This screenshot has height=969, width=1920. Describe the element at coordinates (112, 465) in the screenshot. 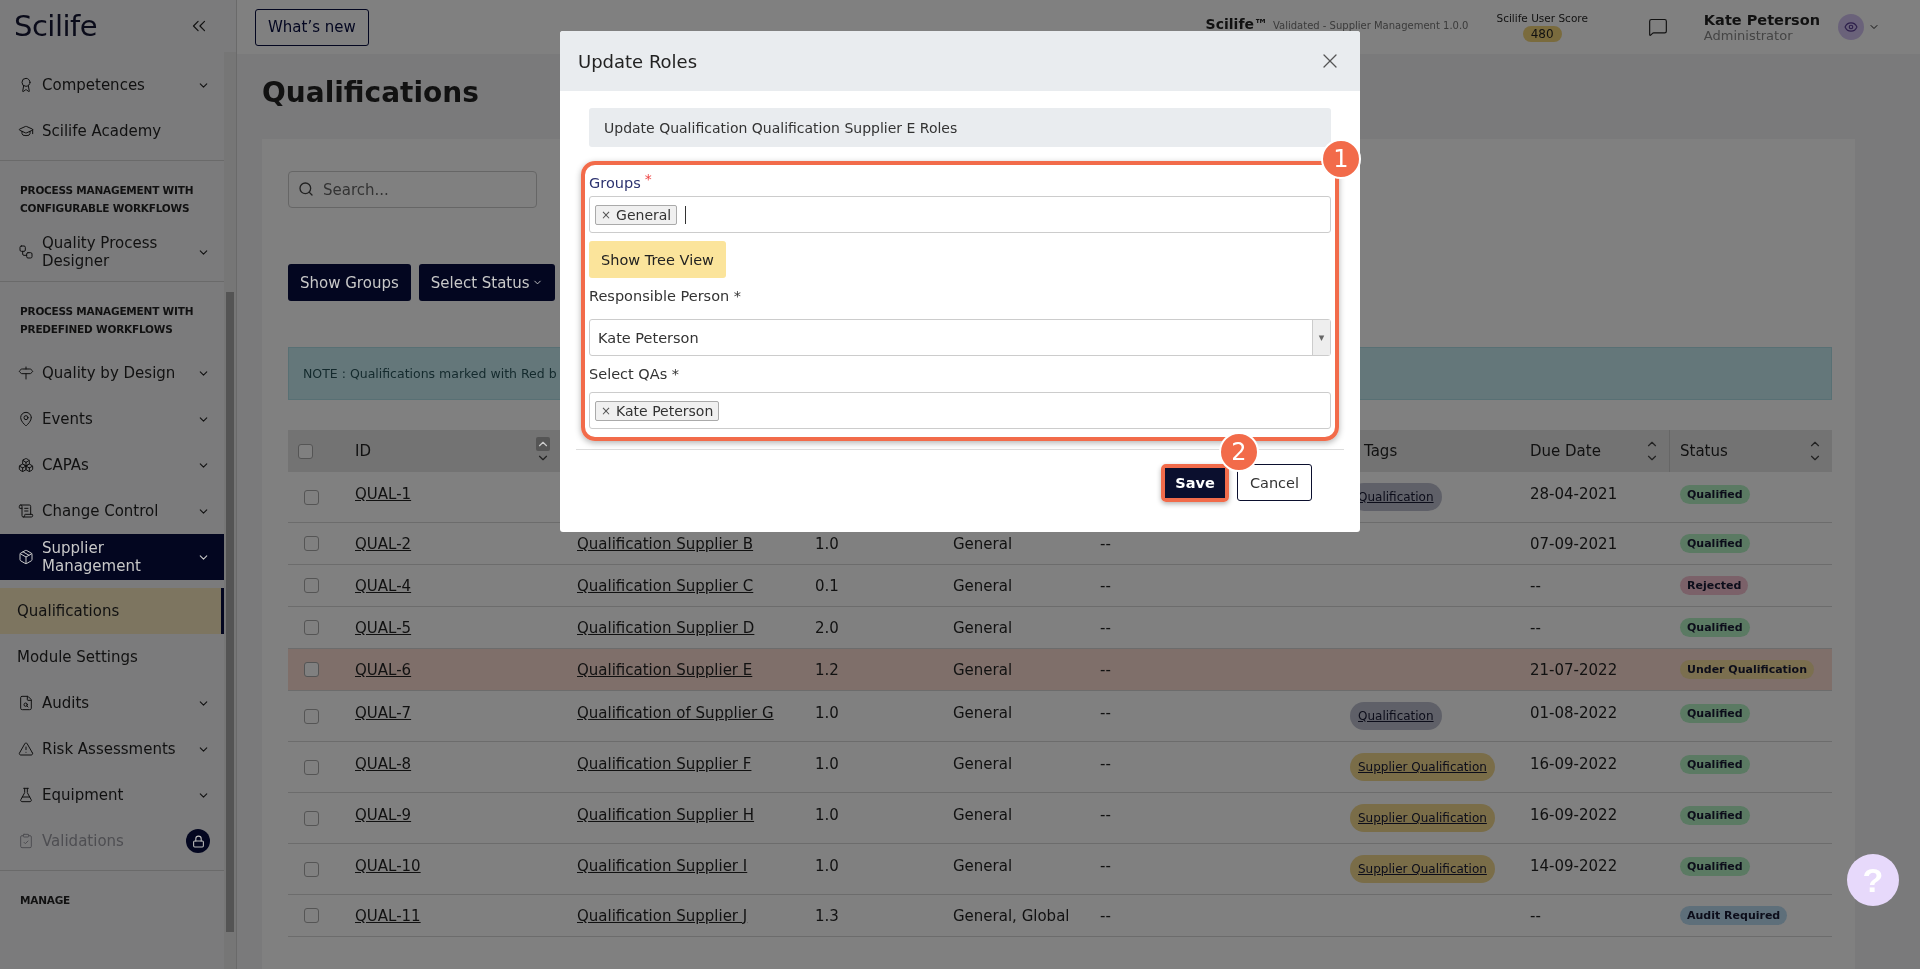

I see `sidebar-item: CAPAs` at that location.